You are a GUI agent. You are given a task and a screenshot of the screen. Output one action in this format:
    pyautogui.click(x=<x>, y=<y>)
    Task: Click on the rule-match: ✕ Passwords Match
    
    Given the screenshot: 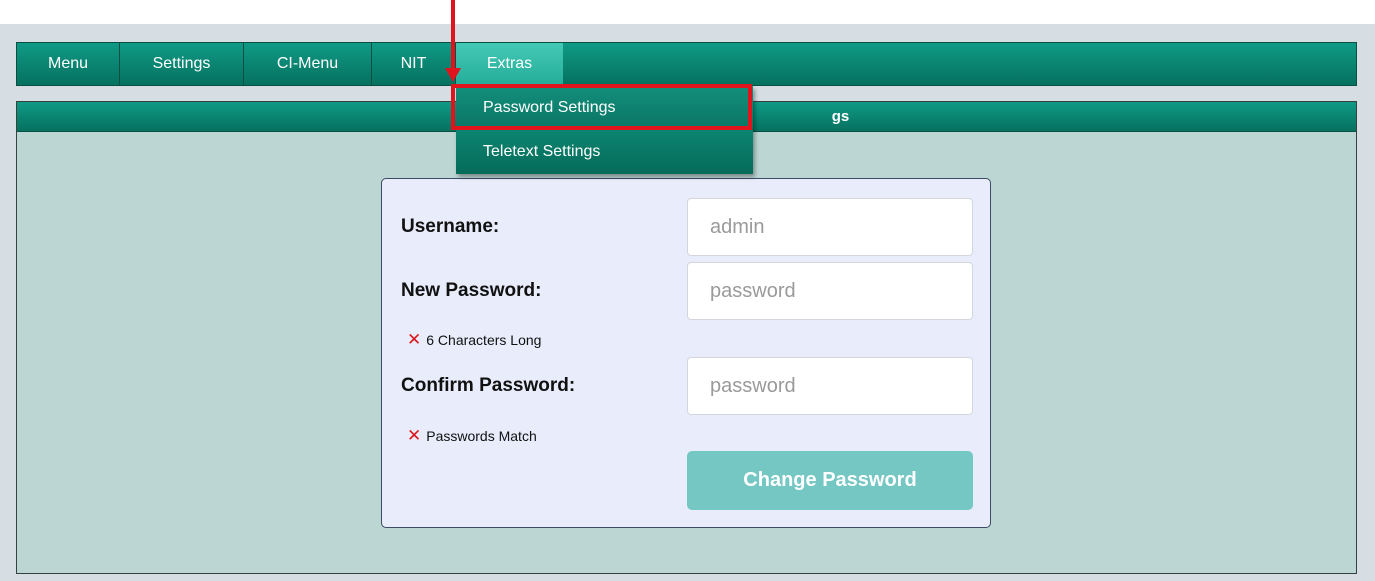 What is the action you would take?
    pyautogui.click(x=472, y=435)
    